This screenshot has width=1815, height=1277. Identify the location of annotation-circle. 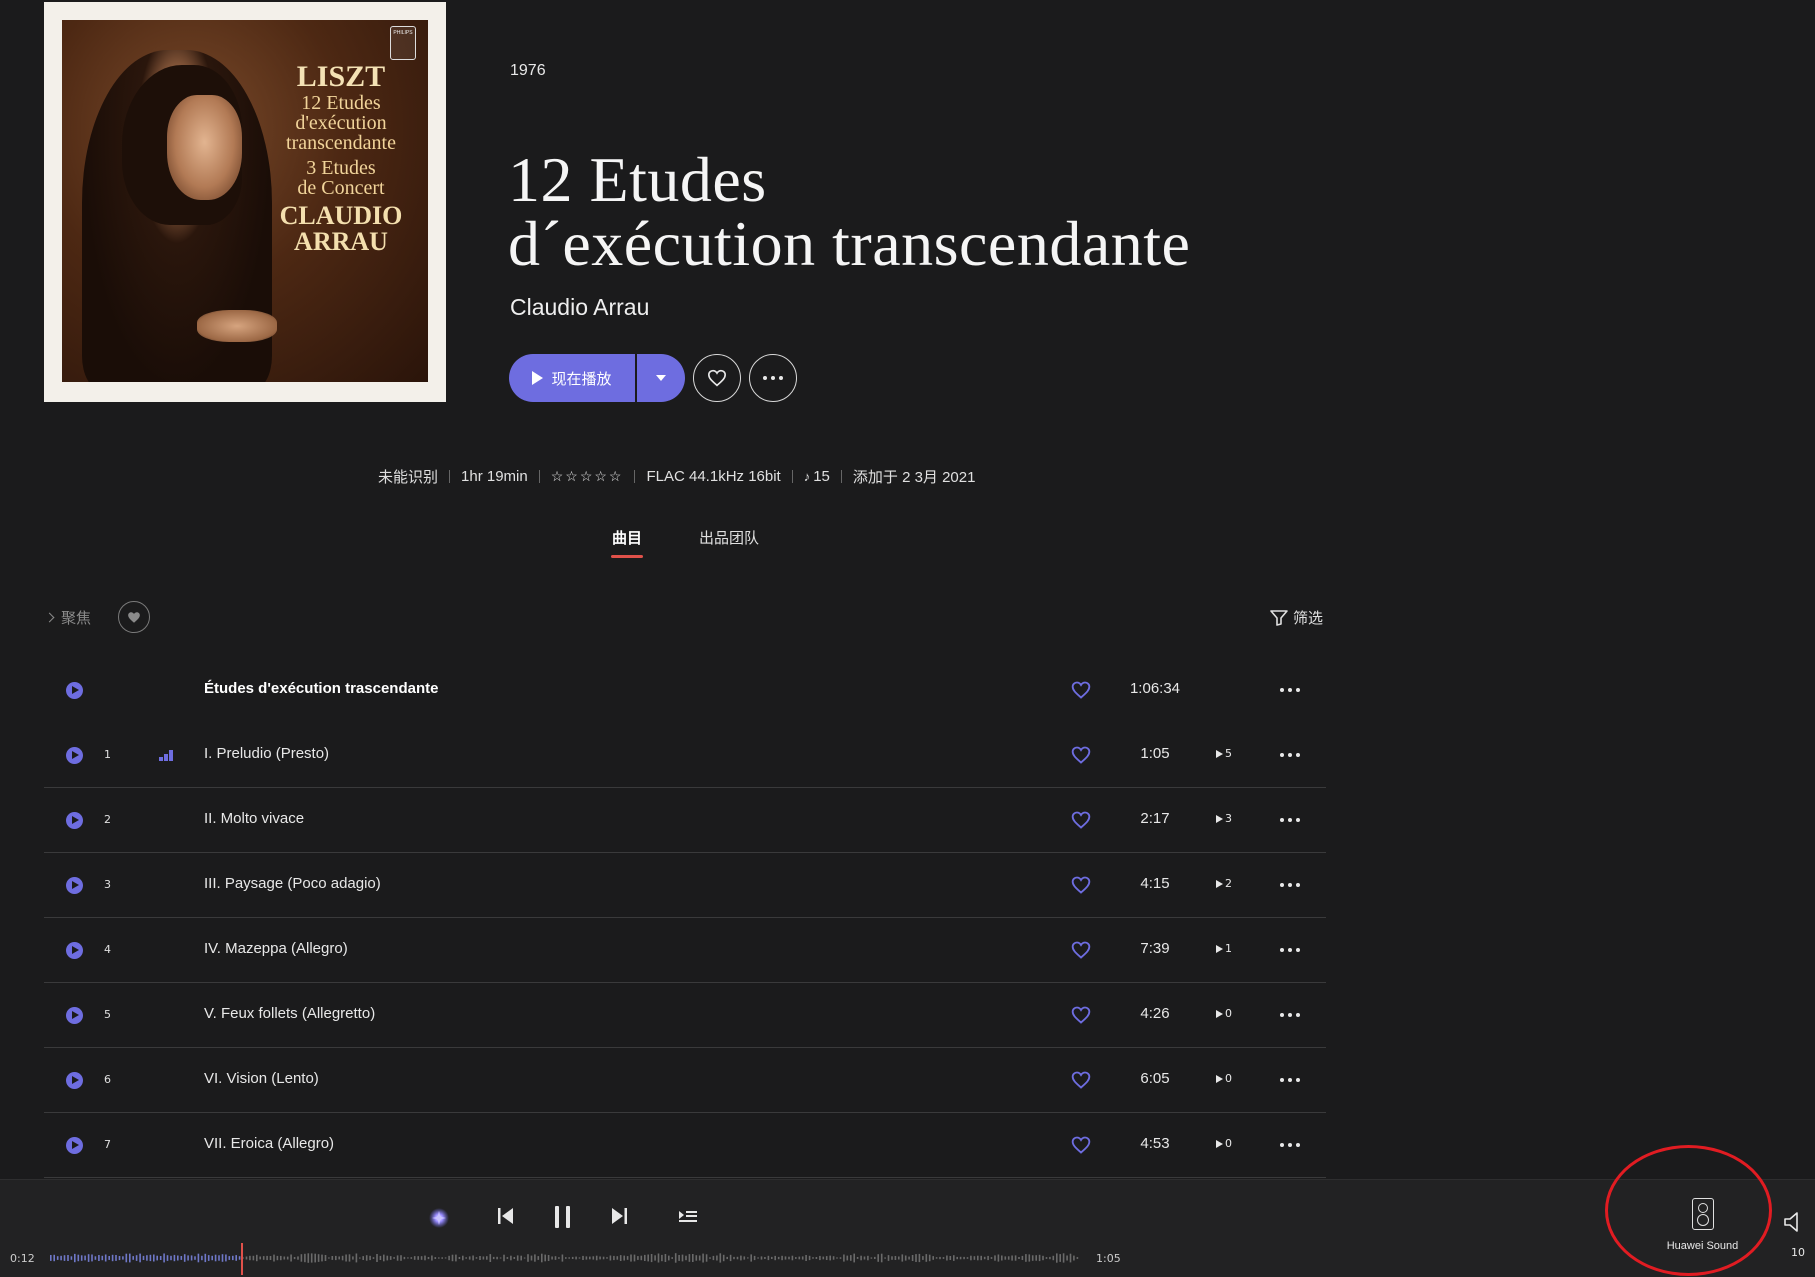
(1688, 1210).